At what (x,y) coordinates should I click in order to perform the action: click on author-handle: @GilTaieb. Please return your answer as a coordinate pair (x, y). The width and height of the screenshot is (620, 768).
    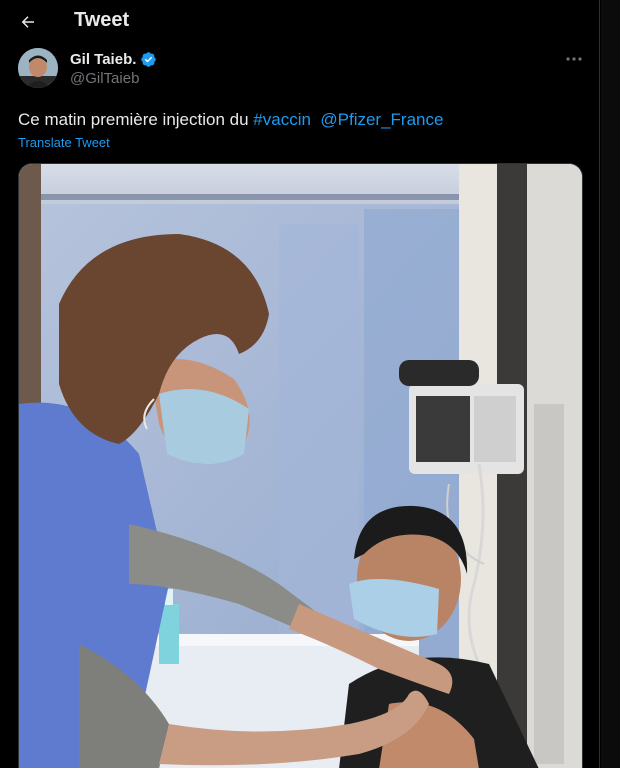
    Looking at the image, I should click on (104, 78).